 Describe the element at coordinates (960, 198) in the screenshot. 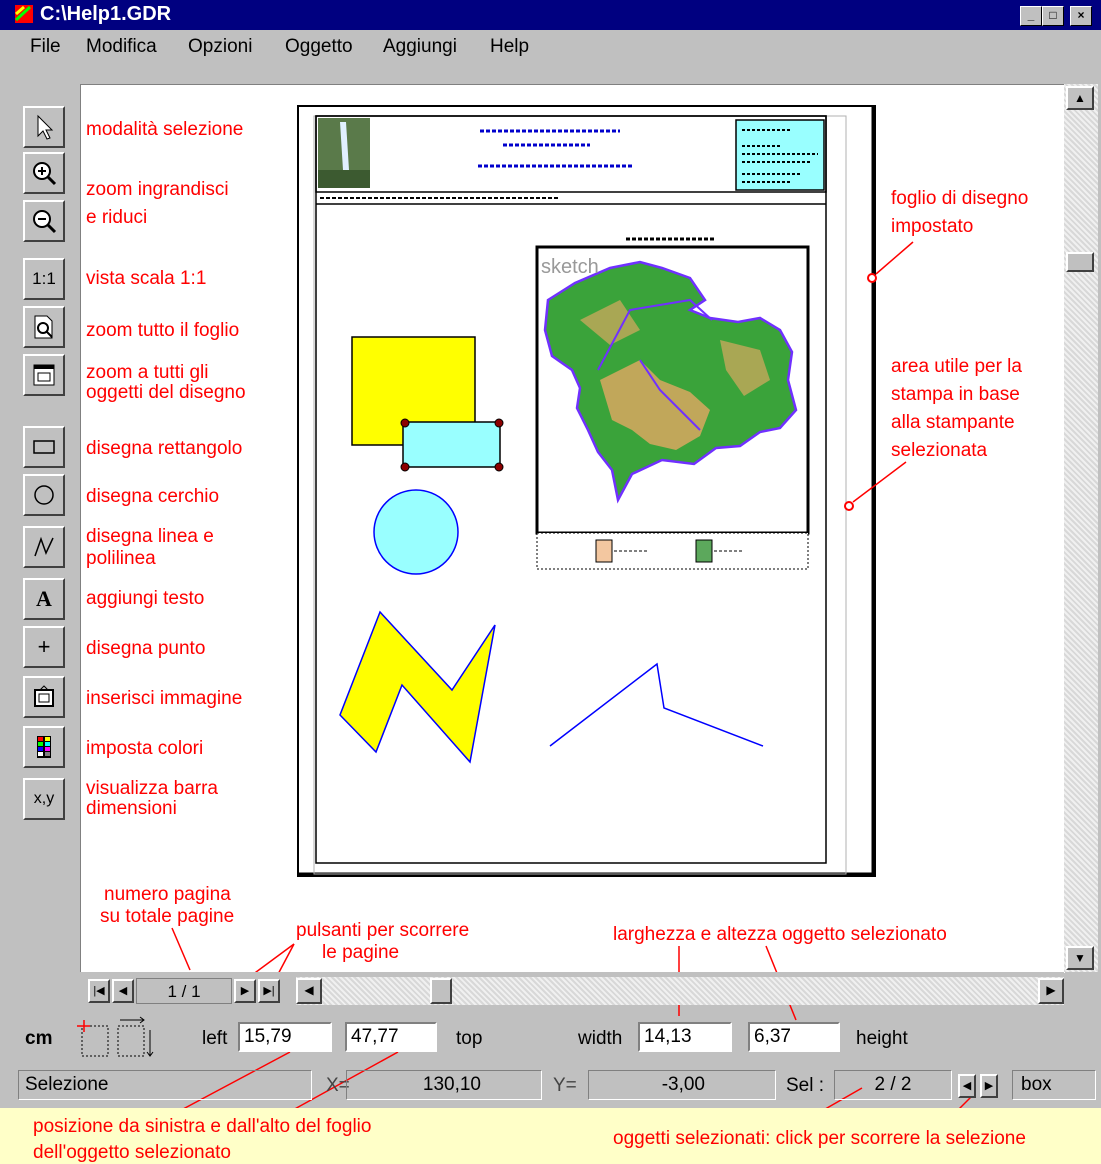

I see `annotation-sheet-1: foglio di disegno` at that location.